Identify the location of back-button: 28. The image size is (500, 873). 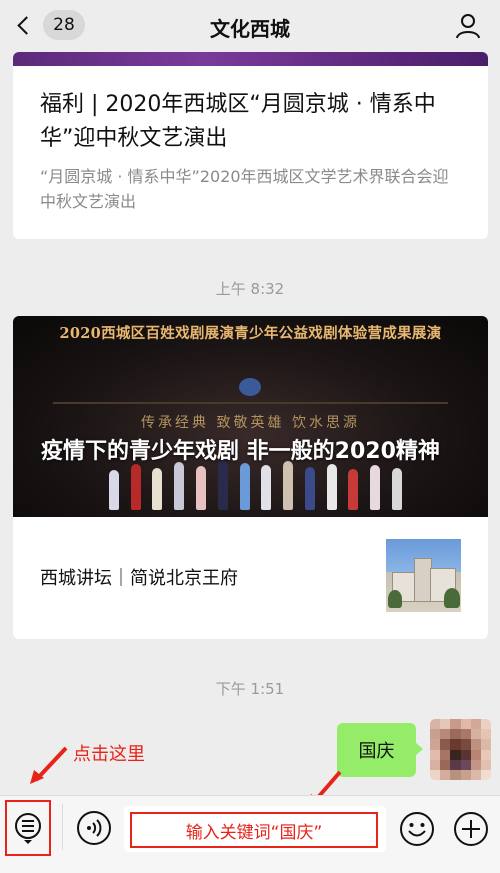
(49, 25).